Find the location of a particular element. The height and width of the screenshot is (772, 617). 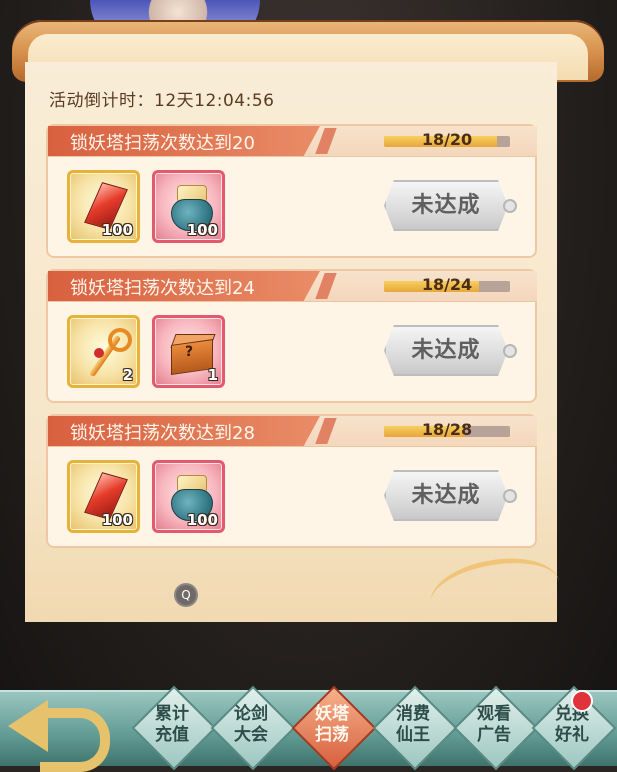

tab-cumulative-recharge: 累计 充值 is located at coordinates (174, 728).